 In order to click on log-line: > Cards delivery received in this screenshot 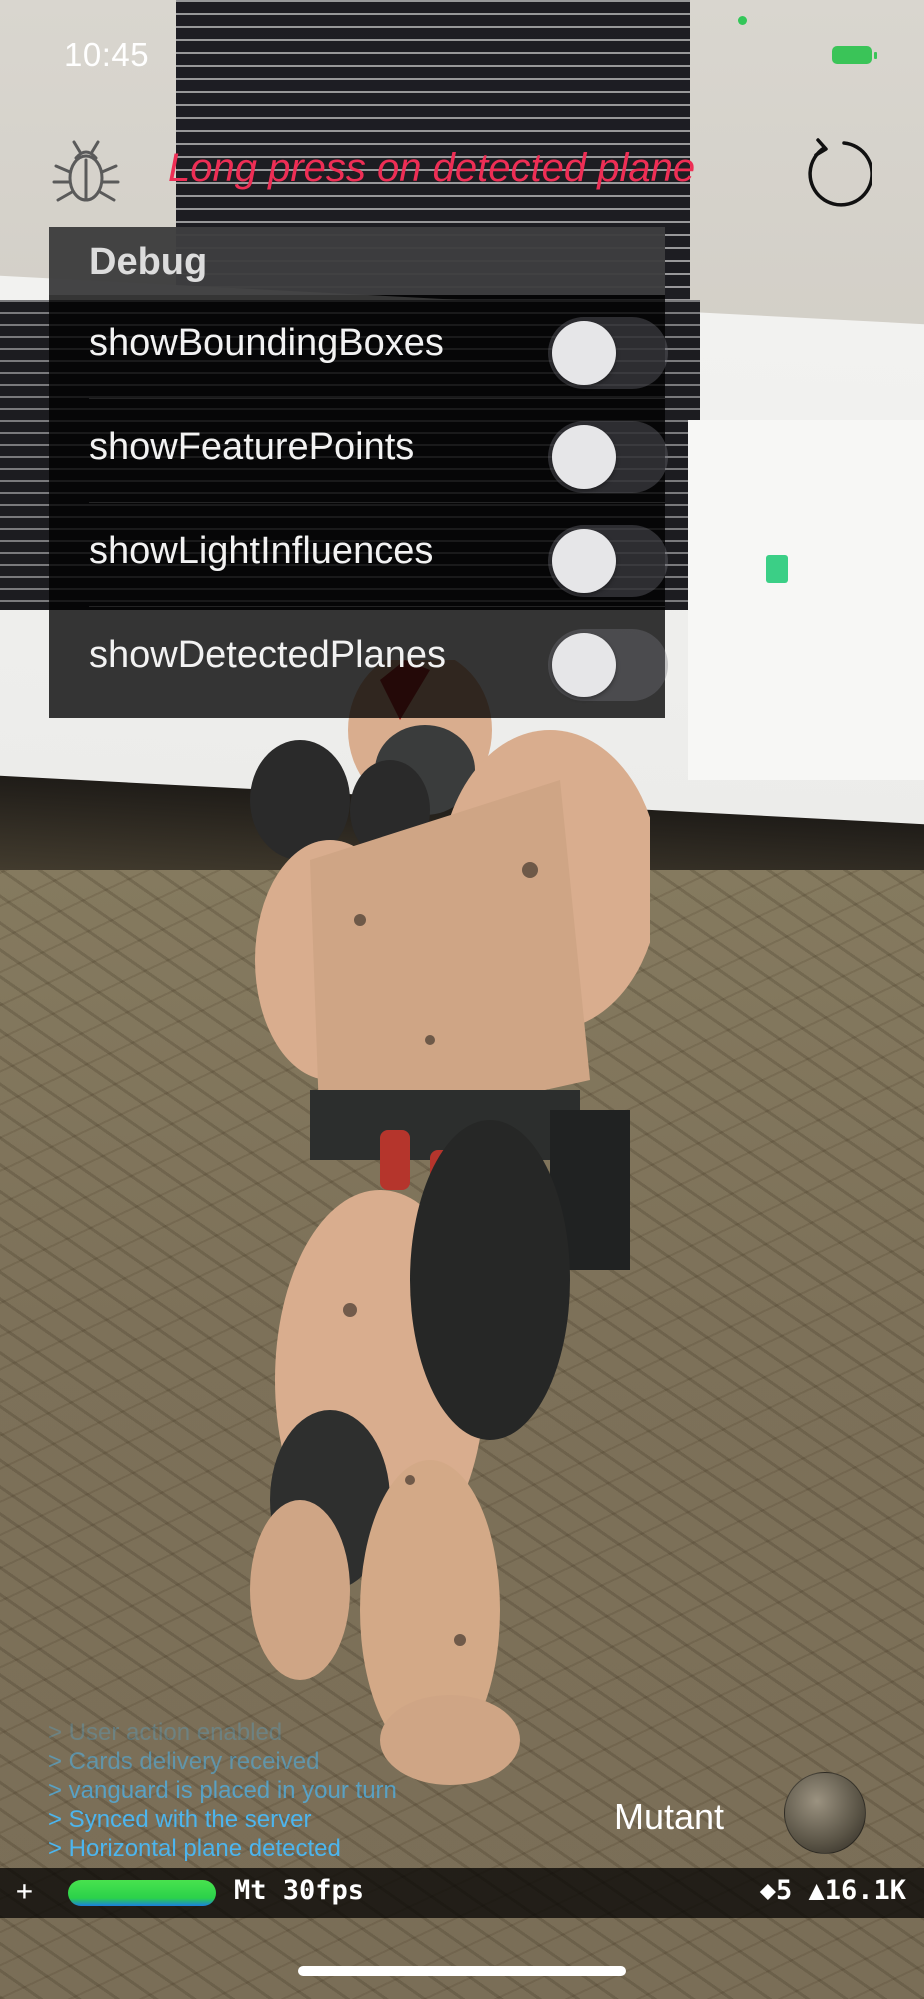, I will do `click(184, 1761)`.